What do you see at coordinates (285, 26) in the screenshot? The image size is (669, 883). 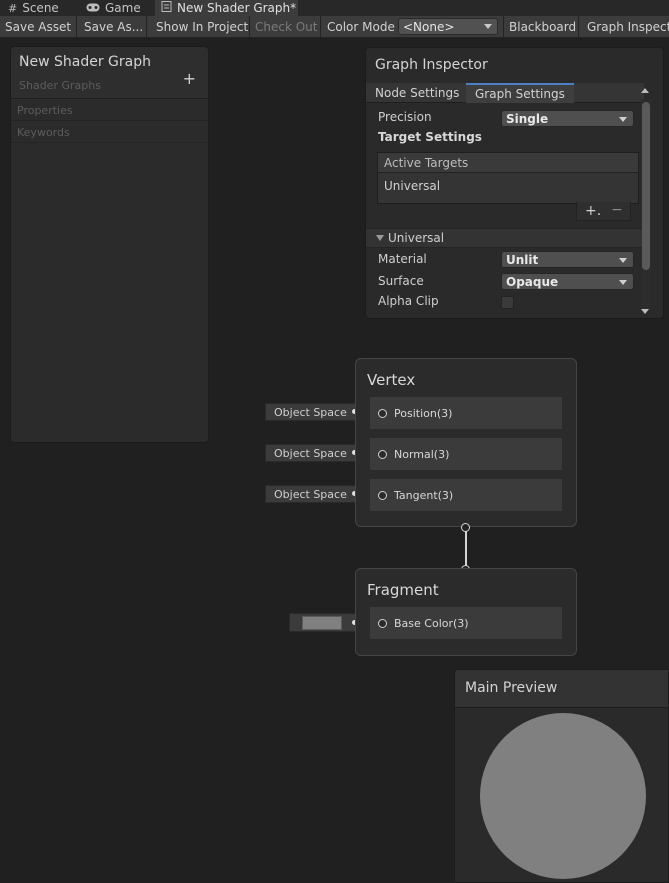 I see `check-out-button: Check Out` at bounding box center [285, 26].